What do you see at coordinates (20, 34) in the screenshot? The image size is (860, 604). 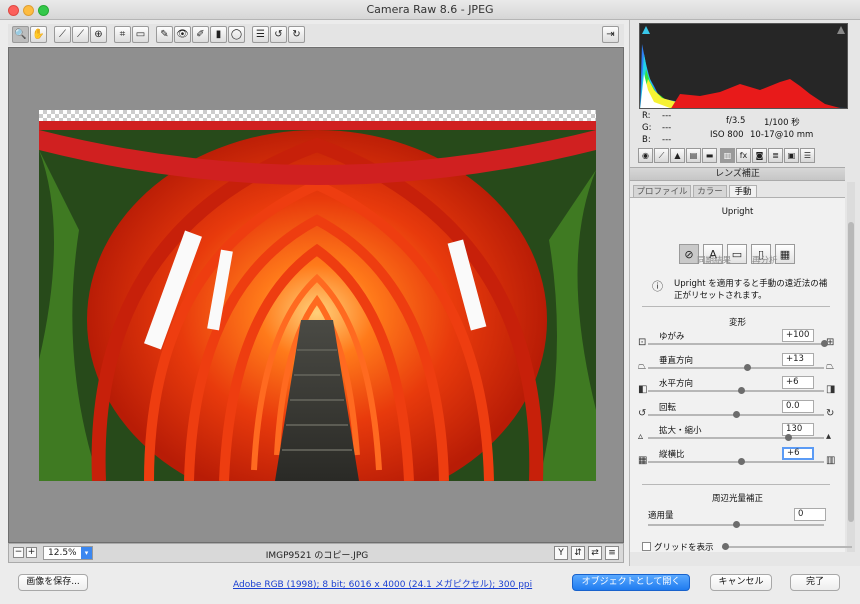 I see `zoom-icon: 🔍` at bounding box center [20, 34].